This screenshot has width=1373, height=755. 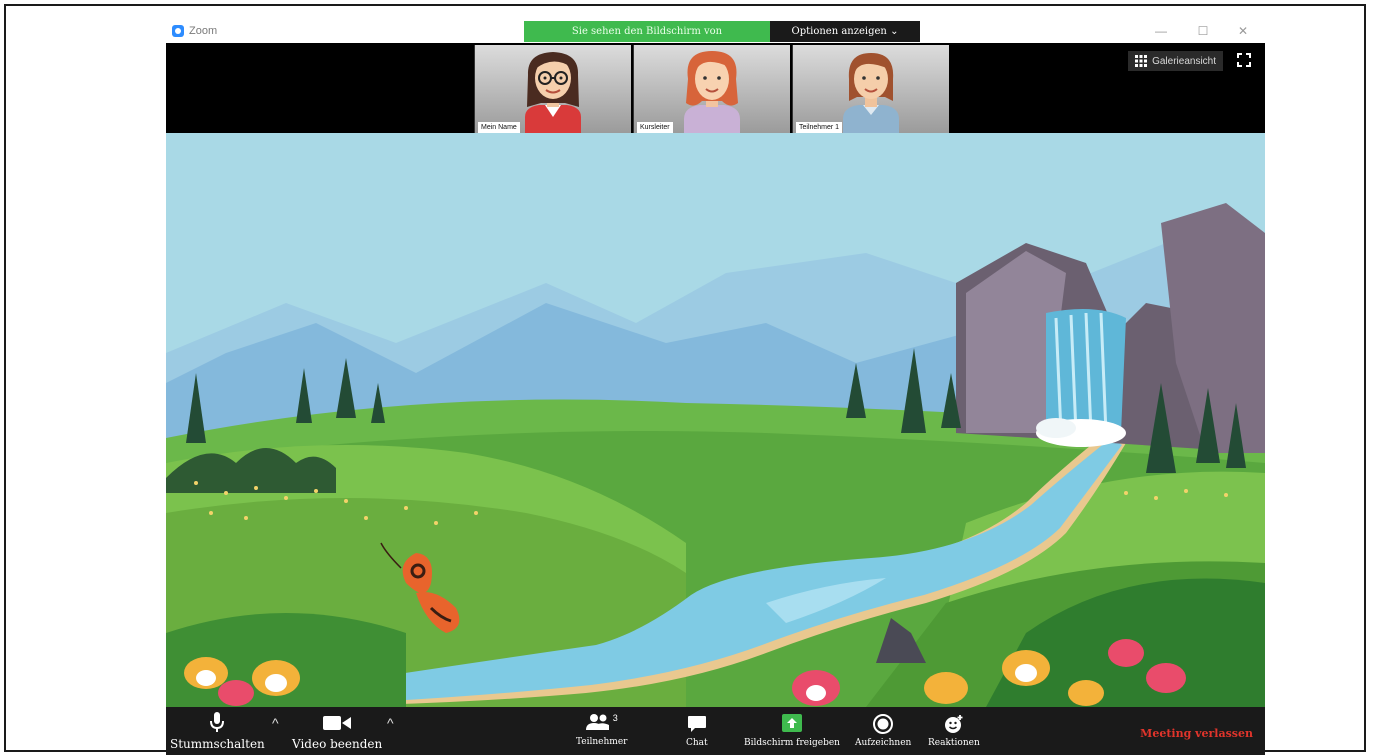 I want to click on participants-icon, so click(x=597, y=722).